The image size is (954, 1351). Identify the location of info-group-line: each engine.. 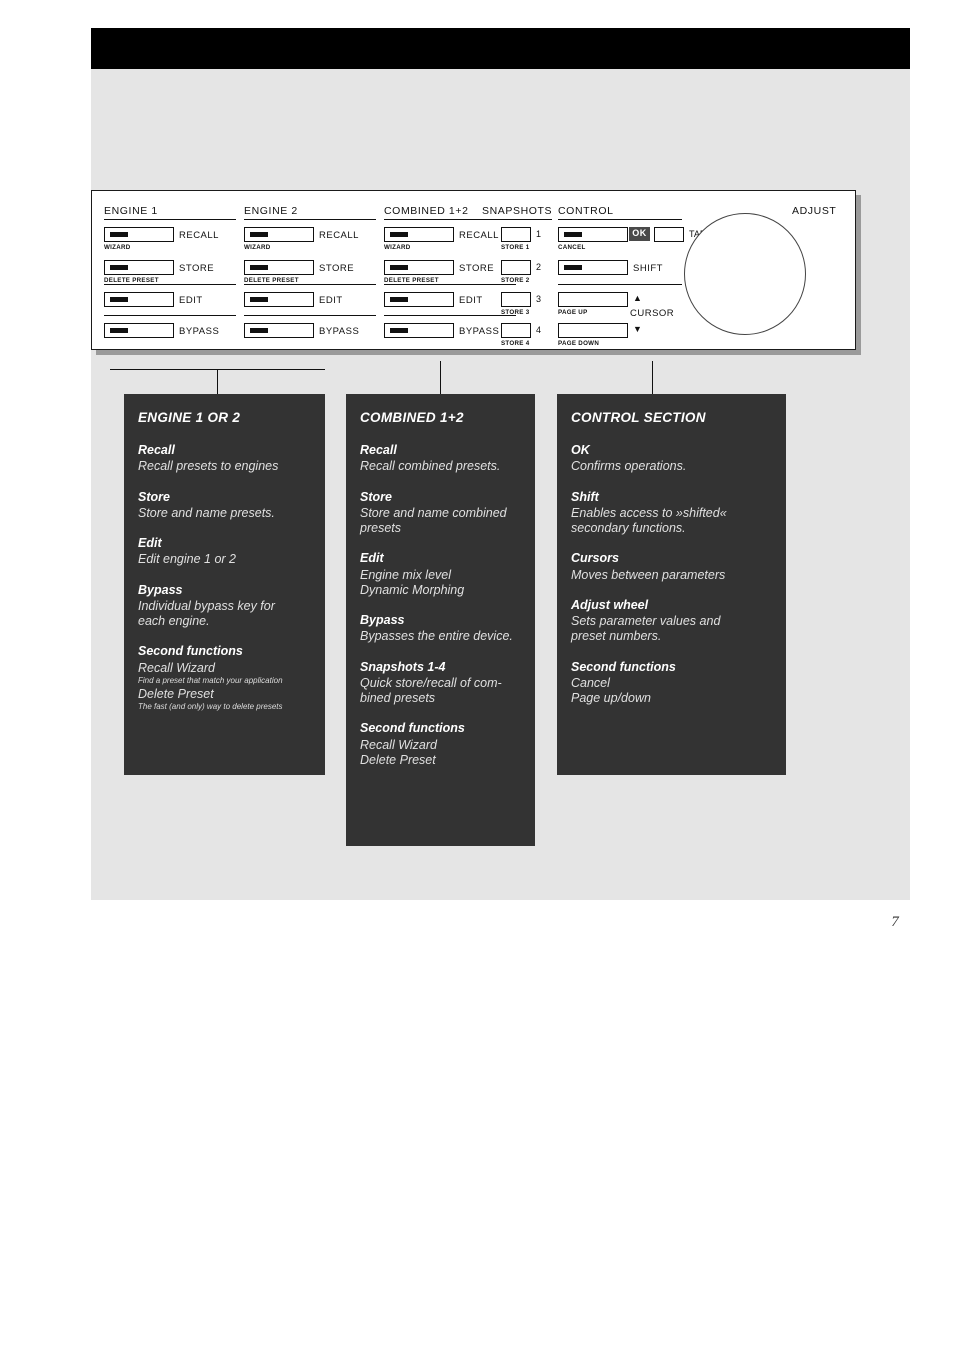
(174, 621).